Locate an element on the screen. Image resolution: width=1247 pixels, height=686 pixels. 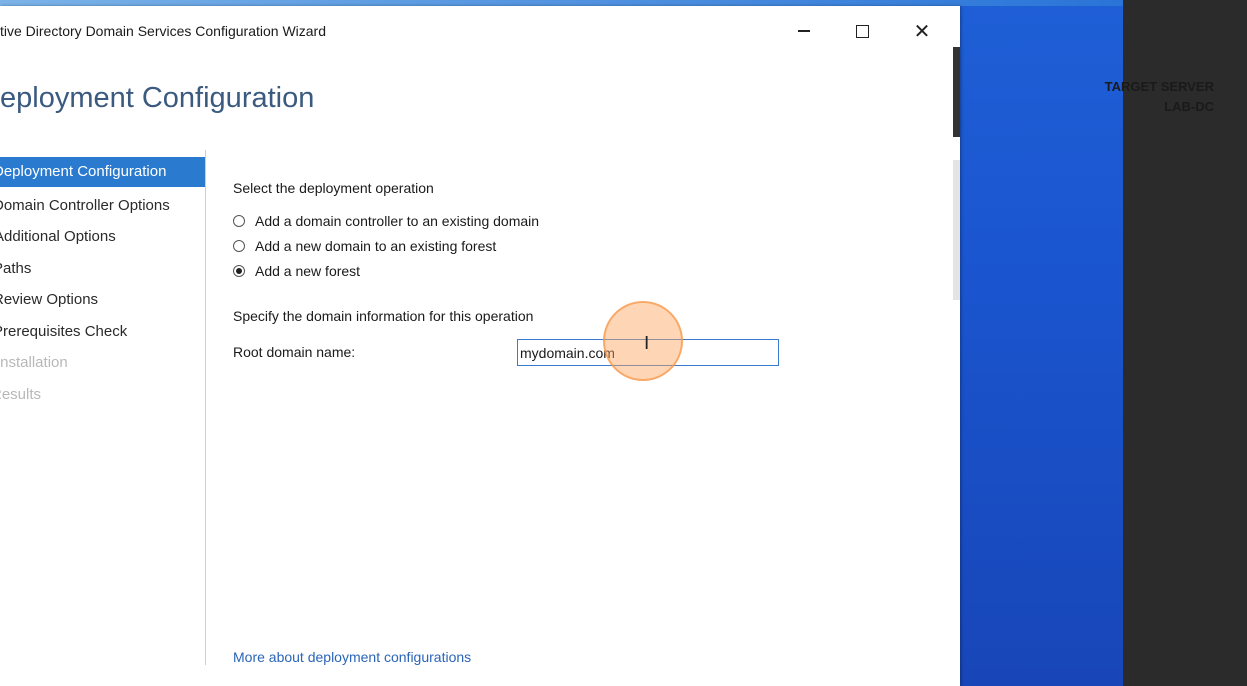
nav-item-label: Prerequisites Check is located at coordinates (64, 331).